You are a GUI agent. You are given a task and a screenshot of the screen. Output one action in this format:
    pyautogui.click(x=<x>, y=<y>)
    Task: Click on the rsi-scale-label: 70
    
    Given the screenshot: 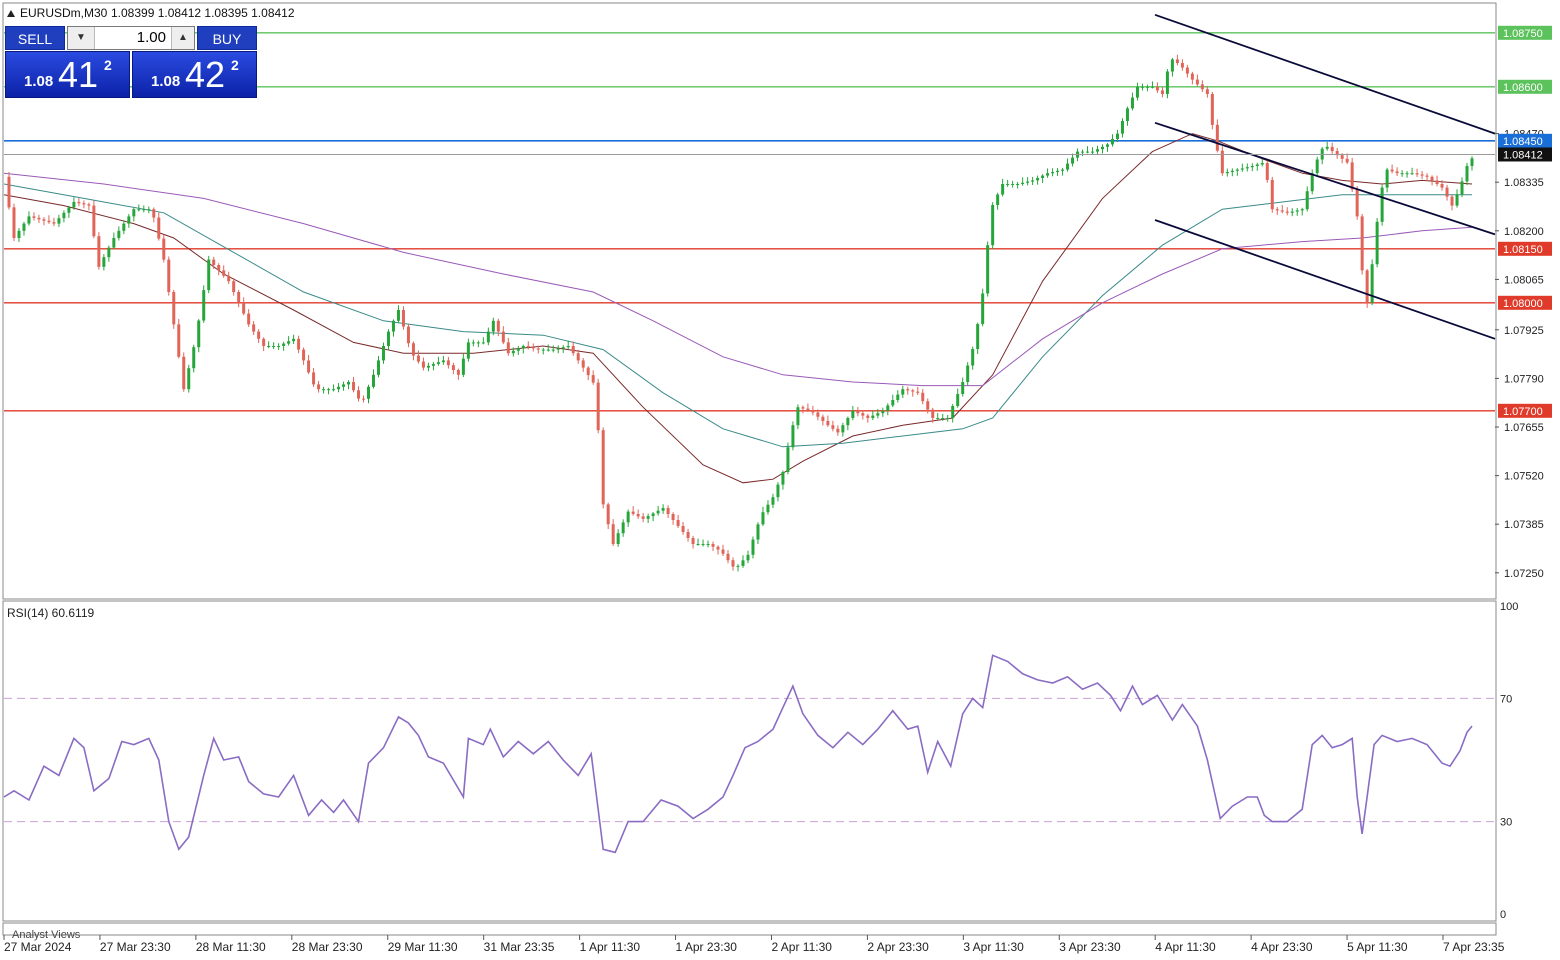 What is the action you would take?
    pyautogui.click(x=1506, y=699)
    